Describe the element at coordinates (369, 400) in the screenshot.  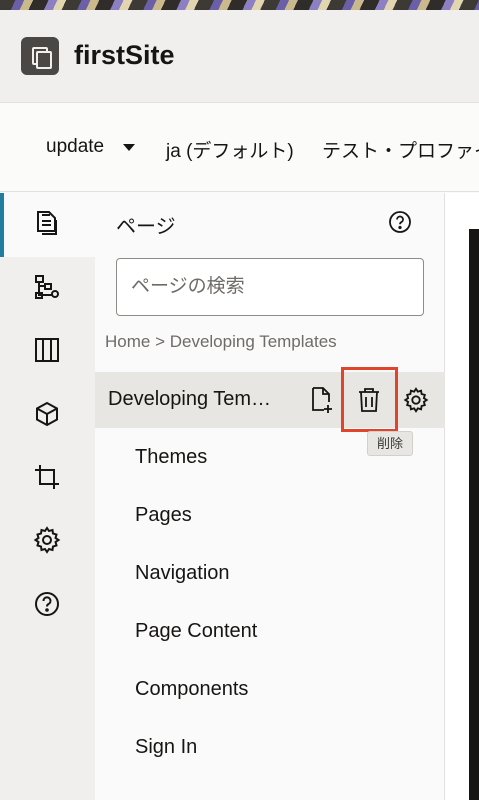
I see `delete-icon` at that location.